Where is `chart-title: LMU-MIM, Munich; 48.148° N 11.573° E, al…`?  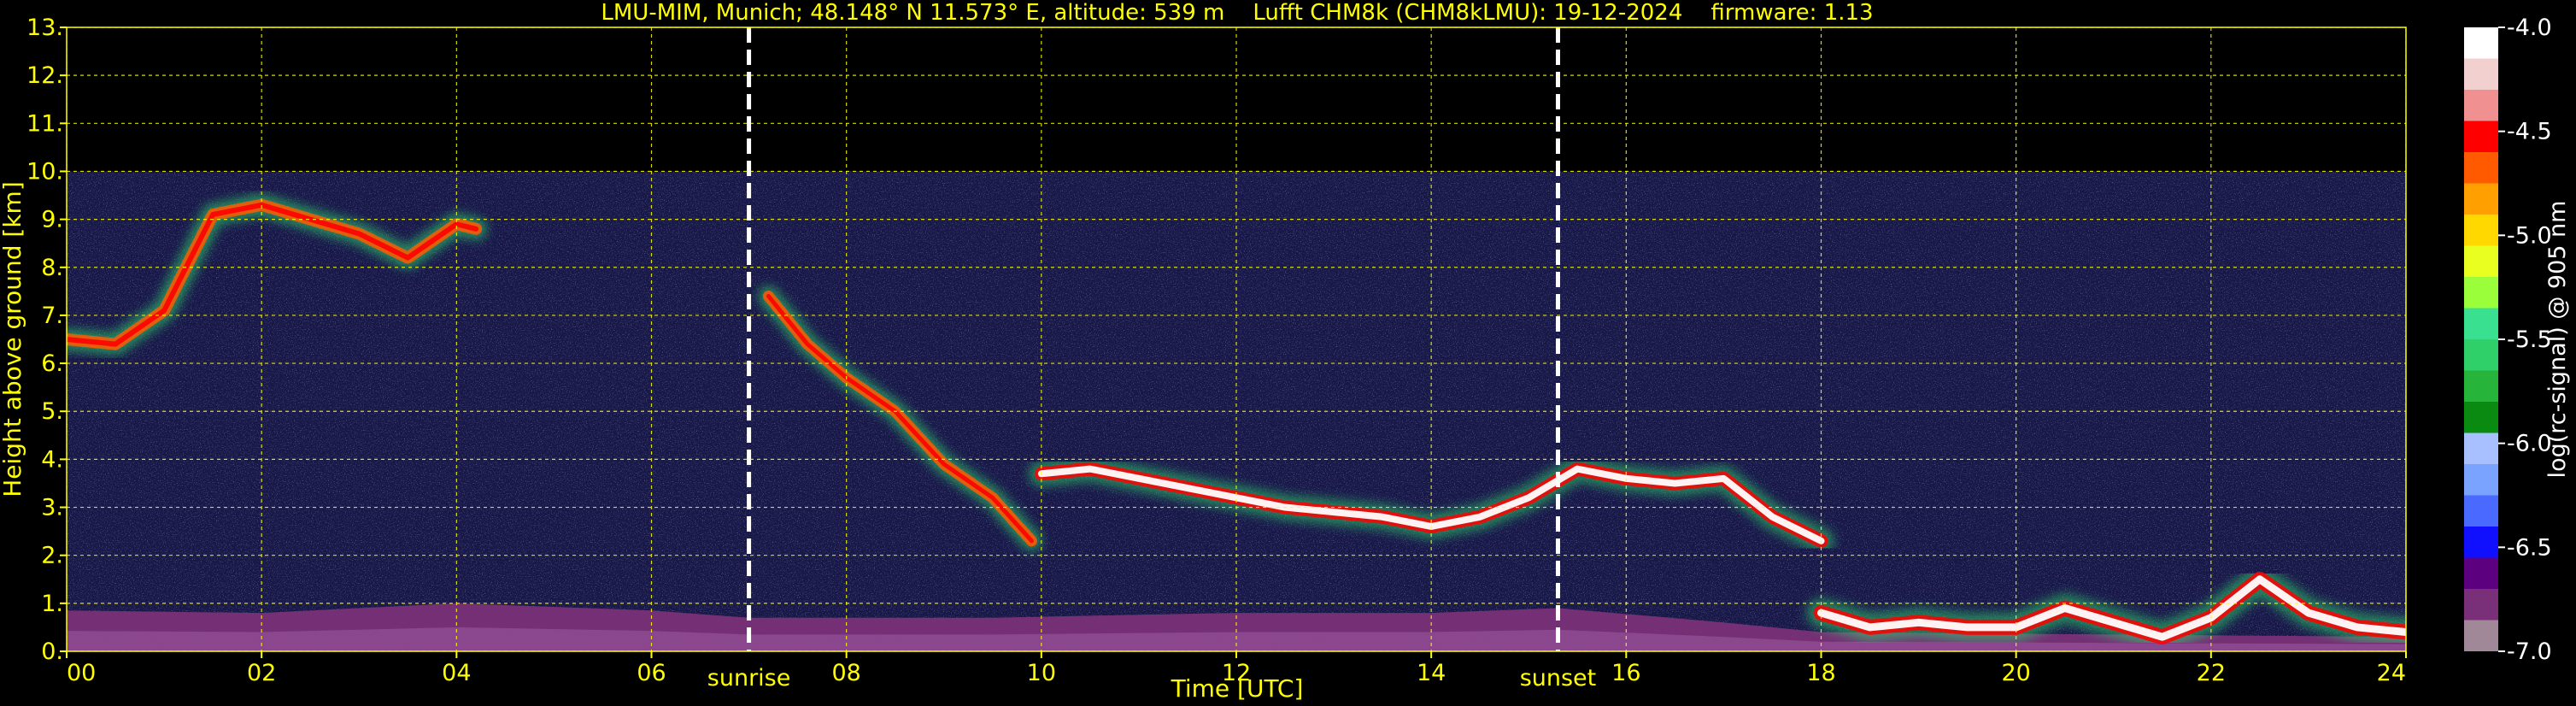
chart-title: LMU-MIM, Munich; 48.148° N 11.573° E, al… is located at coordinates (1237, 13).